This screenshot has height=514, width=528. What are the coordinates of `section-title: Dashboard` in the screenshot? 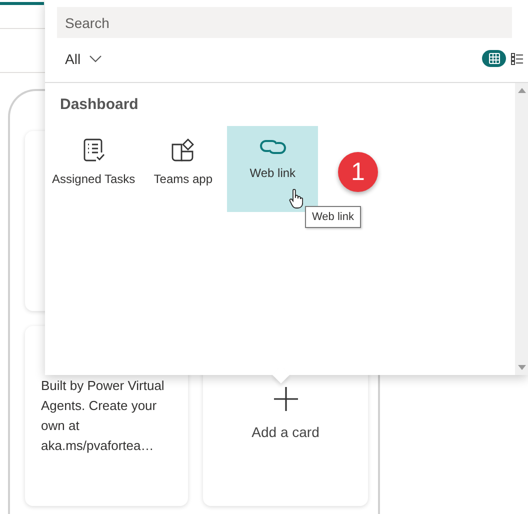 It's located at (99, 104).